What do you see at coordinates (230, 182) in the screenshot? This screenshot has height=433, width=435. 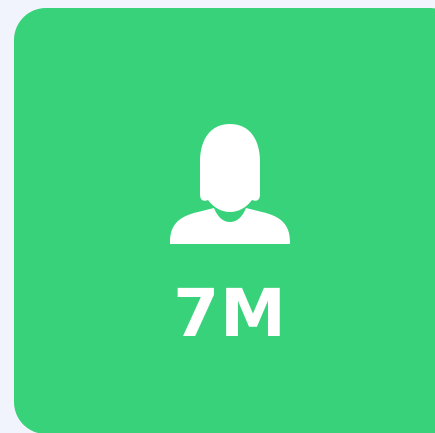 I see `female-user-icon` at bounding box center [230, 182].